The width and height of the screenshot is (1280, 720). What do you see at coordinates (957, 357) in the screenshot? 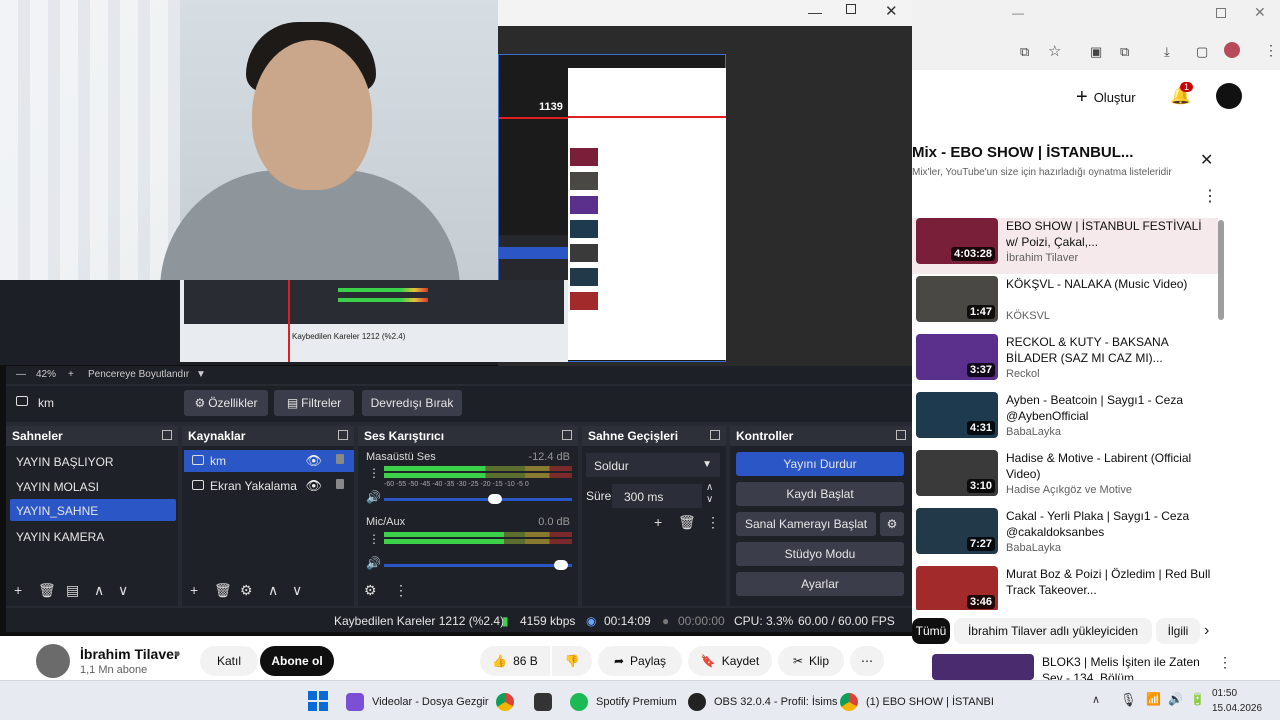
I see `video-thumbnail: 3:37` at bounding box center [957, 357].